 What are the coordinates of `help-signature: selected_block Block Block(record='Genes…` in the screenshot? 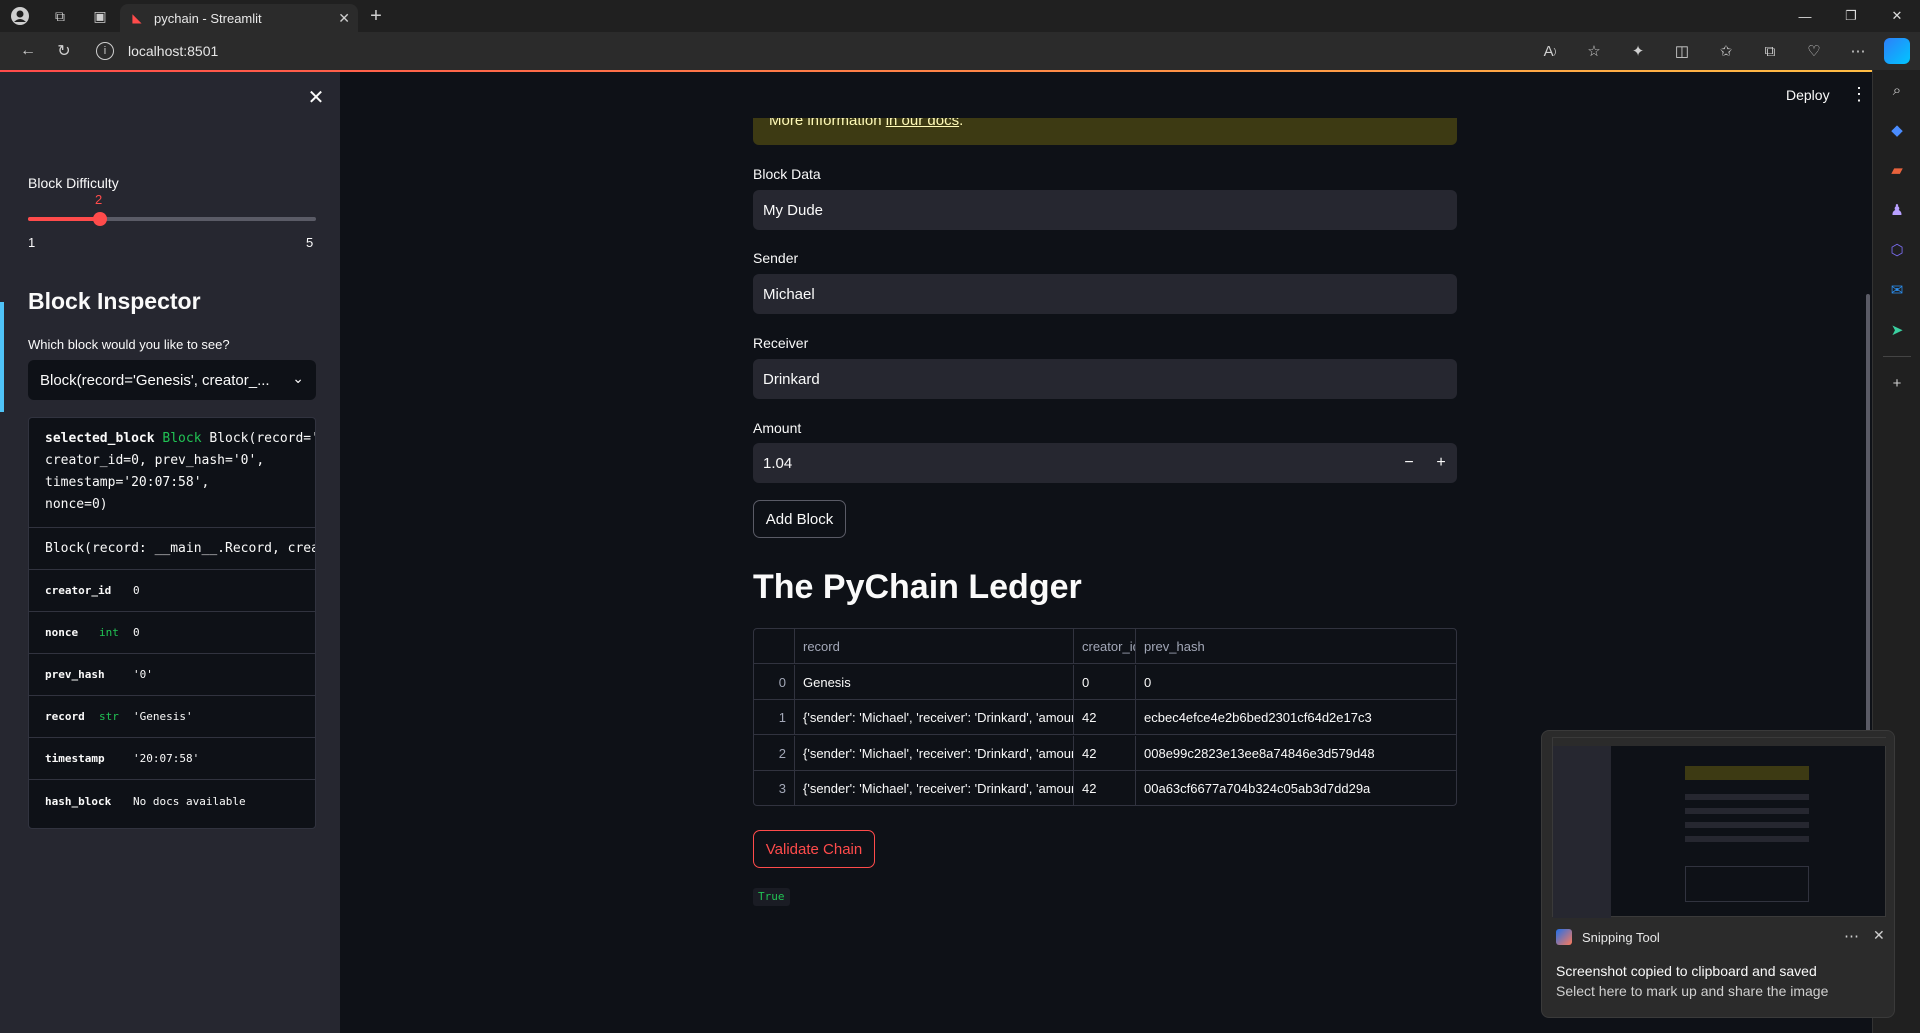 It's located at (172, 473).